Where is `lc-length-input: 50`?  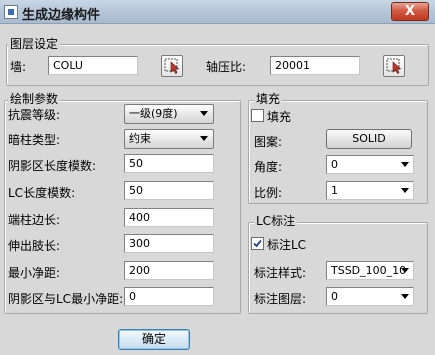
lc-length-input: 50 is located at coordinates (169, 190).